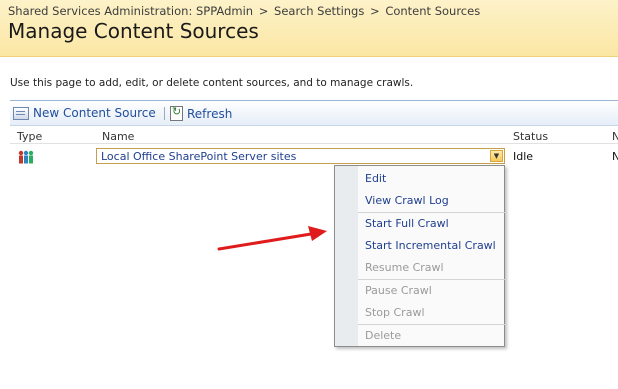 The width and height of the screenshot is (618, 389). I want to click on new-content-source-label: New Content Source, so click(94, 113).